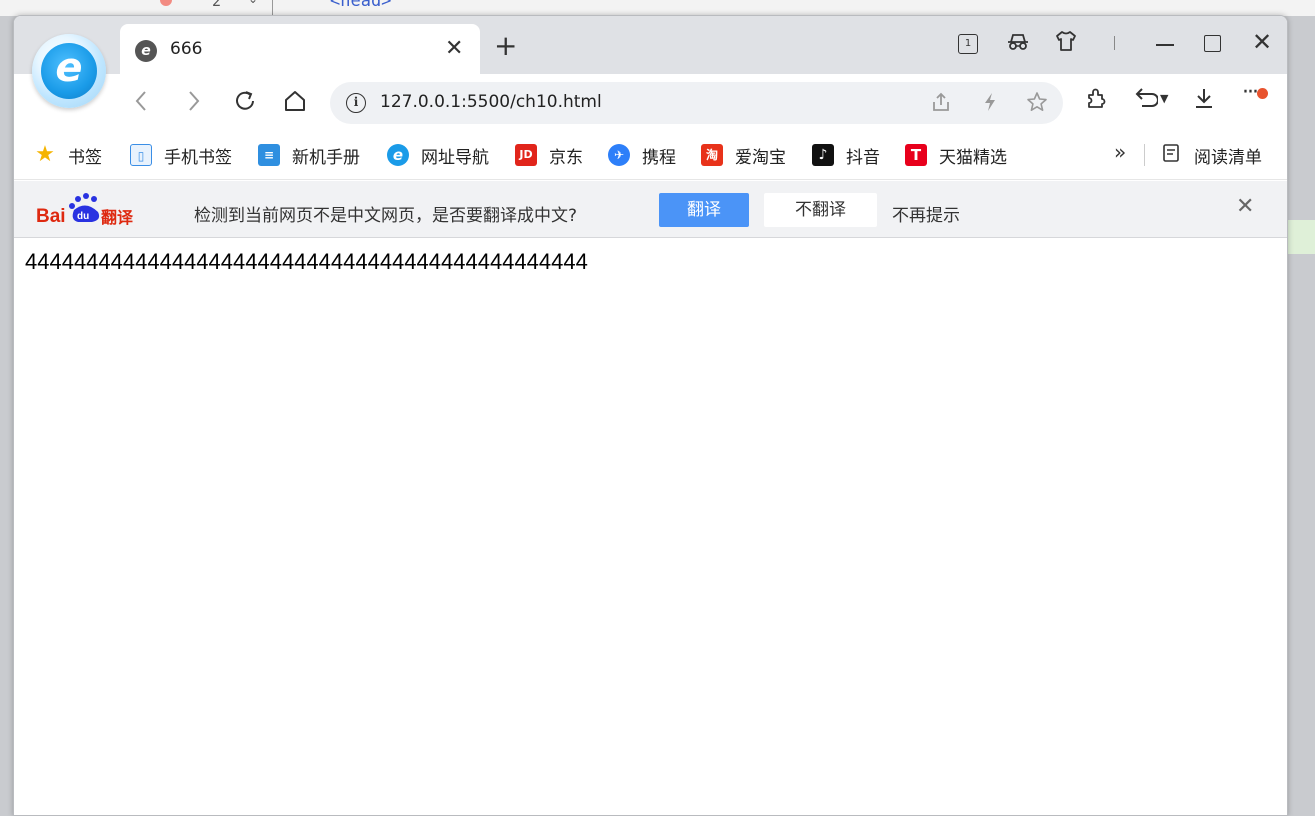 The width and height of the screenshot is (1315, 816). Describe the element at coordinates (300, 49) in the screenshot. I see `tab-active: e 666 ✕` at that location.